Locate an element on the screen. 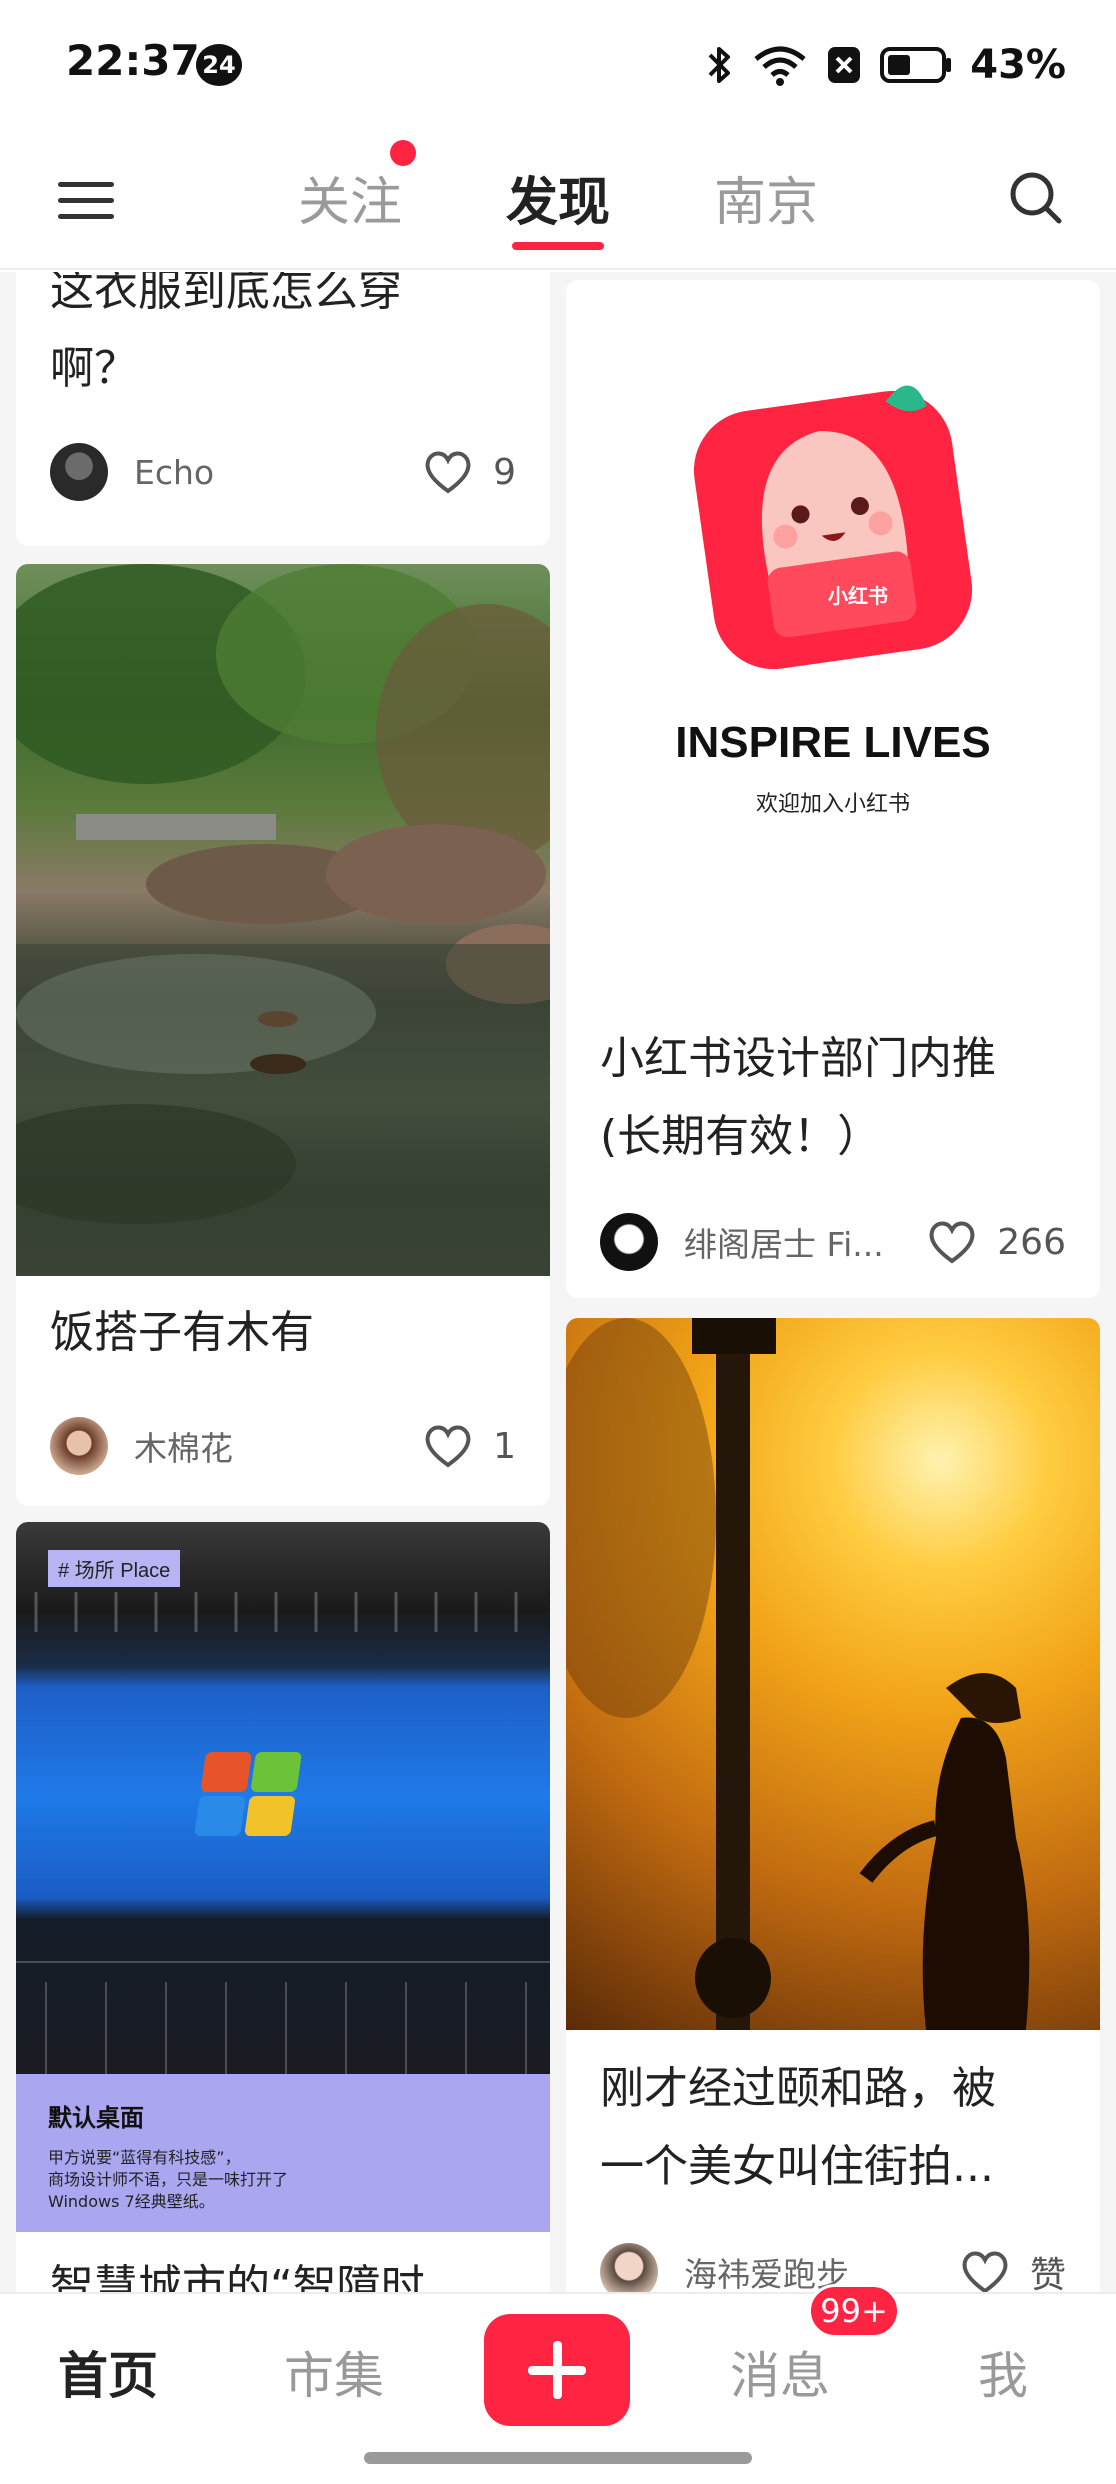  street-lamp-photo is located at coordinates (833, 1674).